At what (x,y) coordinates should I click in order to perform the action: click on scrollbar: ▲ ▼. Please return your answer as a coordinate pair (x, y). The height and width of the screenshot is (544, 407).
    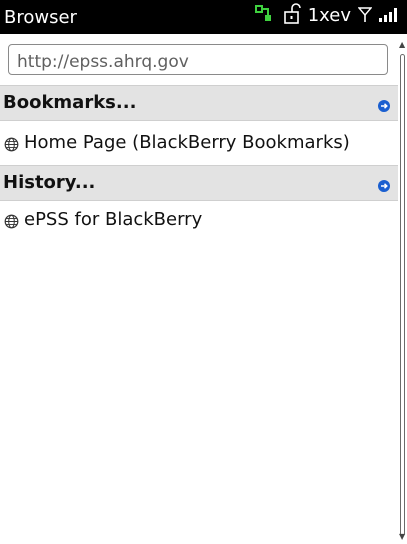
    Looking at the image, I should click on (402, 289).